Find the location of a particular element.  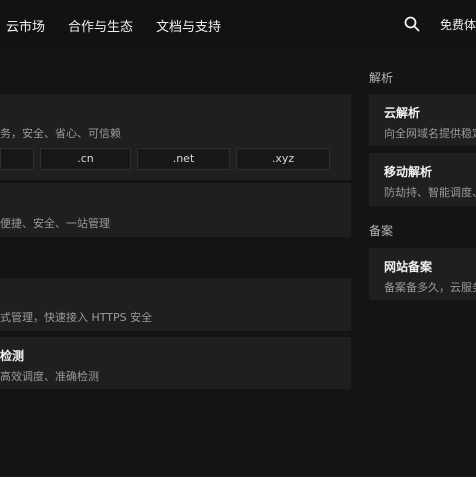

site-filing-title: 网站备案 is located at coordinates (408, 267).